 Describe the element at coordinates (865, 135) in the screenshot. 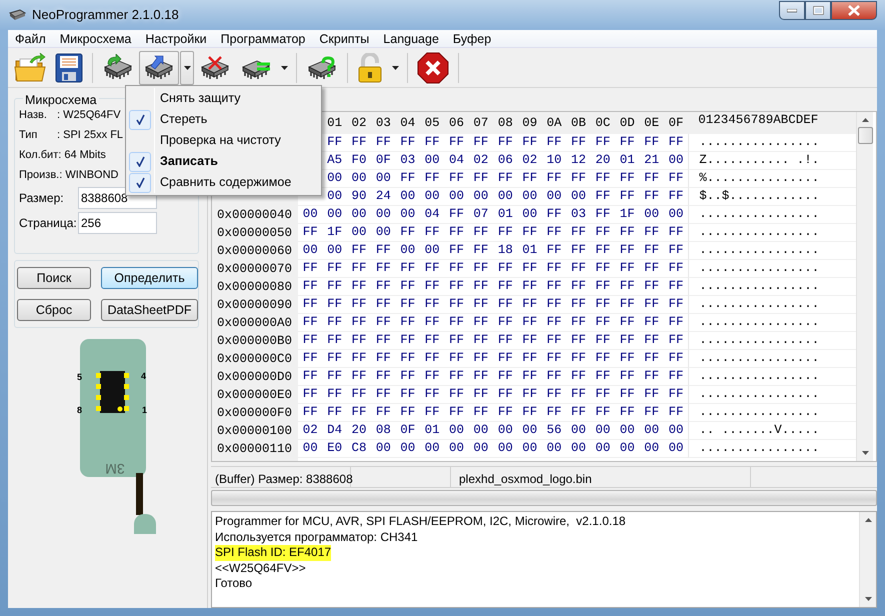

I see `scroll-thumb` at that location.